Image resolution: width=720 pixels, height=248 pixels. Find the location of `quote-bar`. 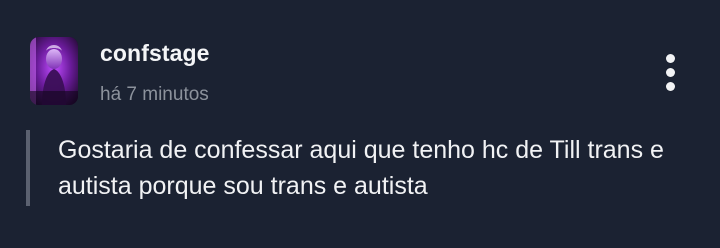

quote-bar is located at coordinates (28, 168).